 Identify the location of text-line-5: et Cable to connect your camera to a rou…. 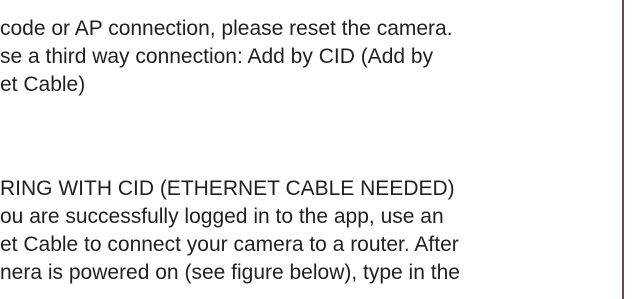
(229, 244).